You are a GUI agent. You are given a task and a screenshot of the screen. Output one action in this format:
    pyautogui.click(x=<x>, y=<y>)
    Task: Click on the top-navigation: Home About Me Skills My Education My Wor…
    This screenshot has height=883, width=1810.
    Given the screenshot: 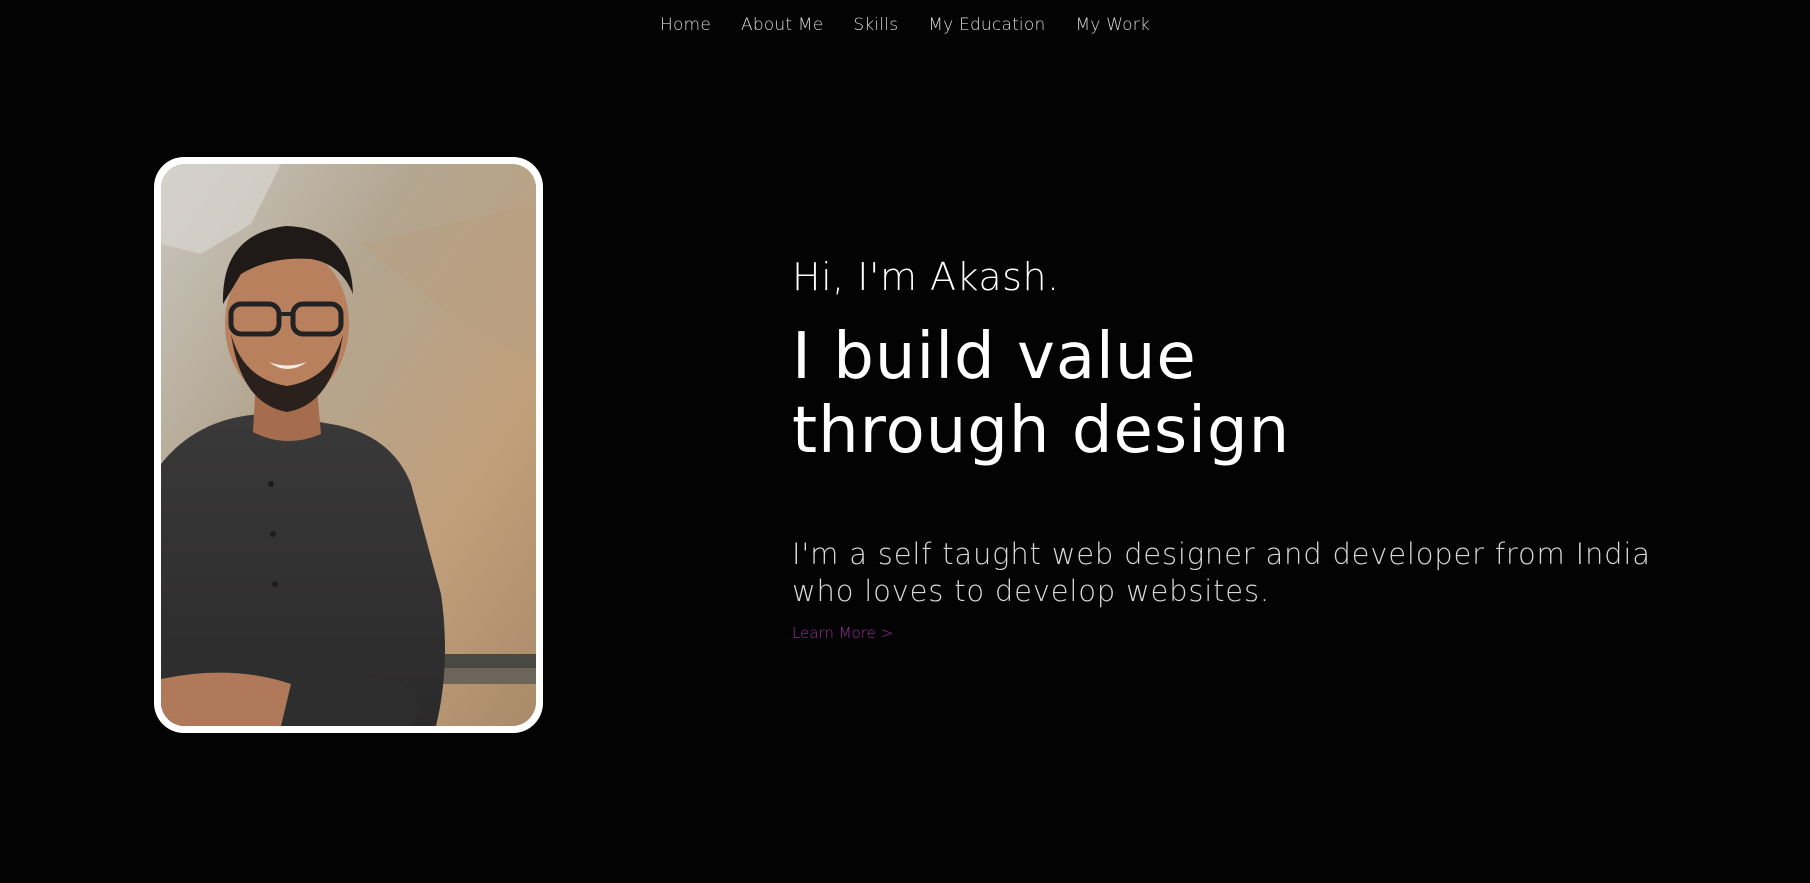 What is the action you would take?
    pyautogui.click(x=905, y=25)
    